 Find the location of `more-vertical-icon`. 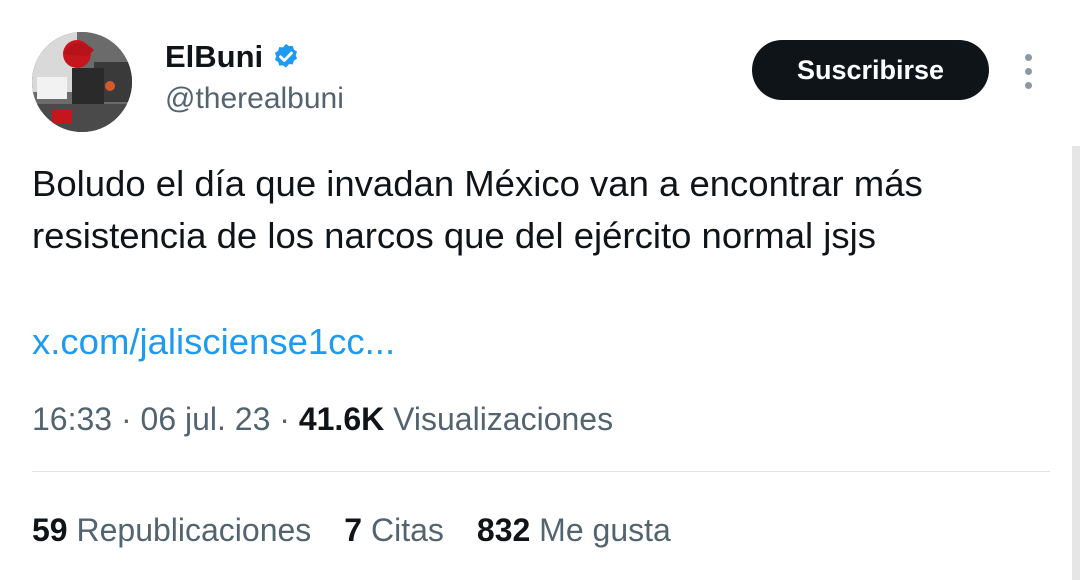

more-vertical-icon is located at coordinates (1029, 72).